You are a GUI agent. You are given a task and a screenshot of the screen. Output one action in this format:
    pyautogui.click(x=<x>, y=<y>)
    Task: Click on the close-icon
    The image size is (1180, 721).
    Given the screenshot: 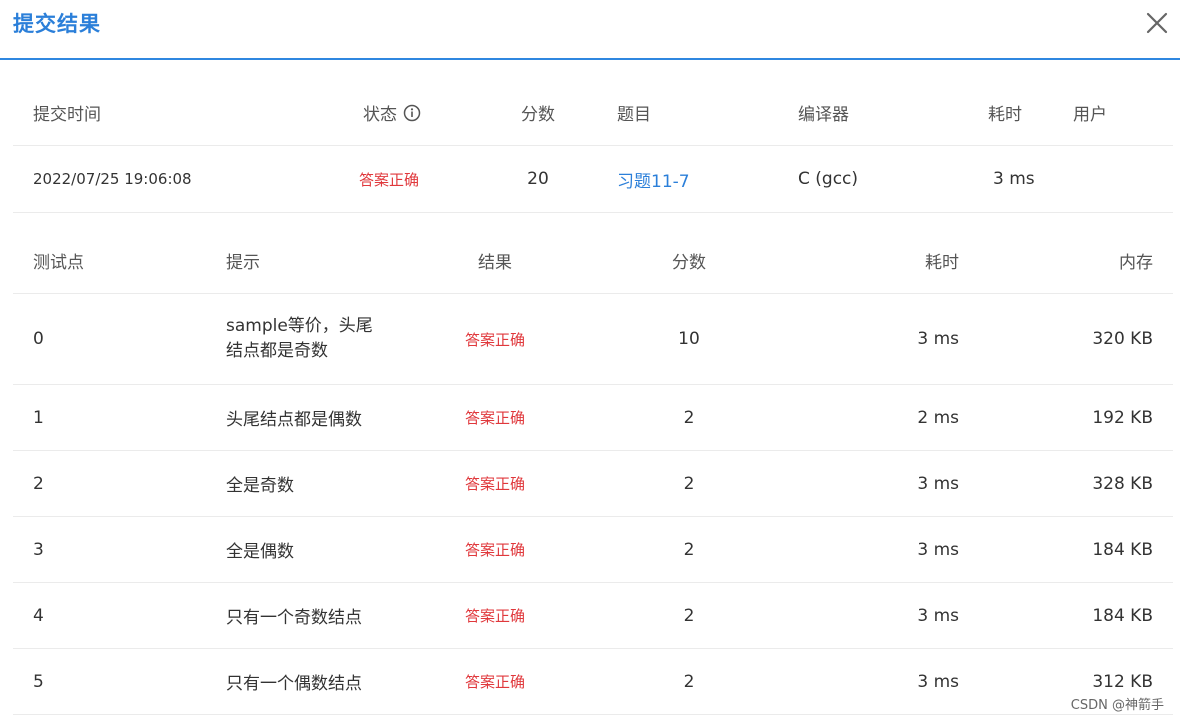 What is the action you would take?
    pyautogui.click(x=1157, y=23)
    